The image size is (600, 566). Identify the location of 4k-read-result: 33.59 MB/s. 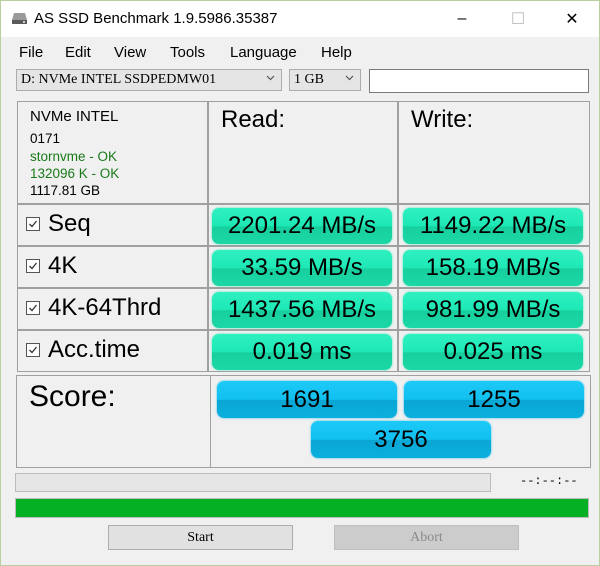
(302, 268).